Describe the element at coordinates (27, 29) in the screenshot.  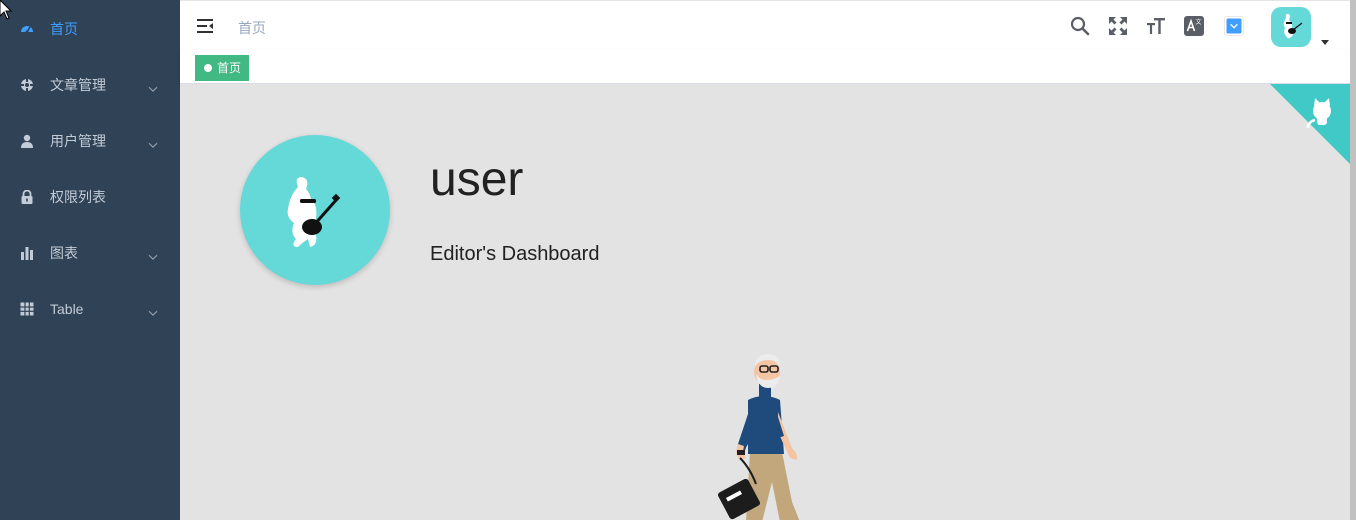
I see `dashboard-icon` at that location.